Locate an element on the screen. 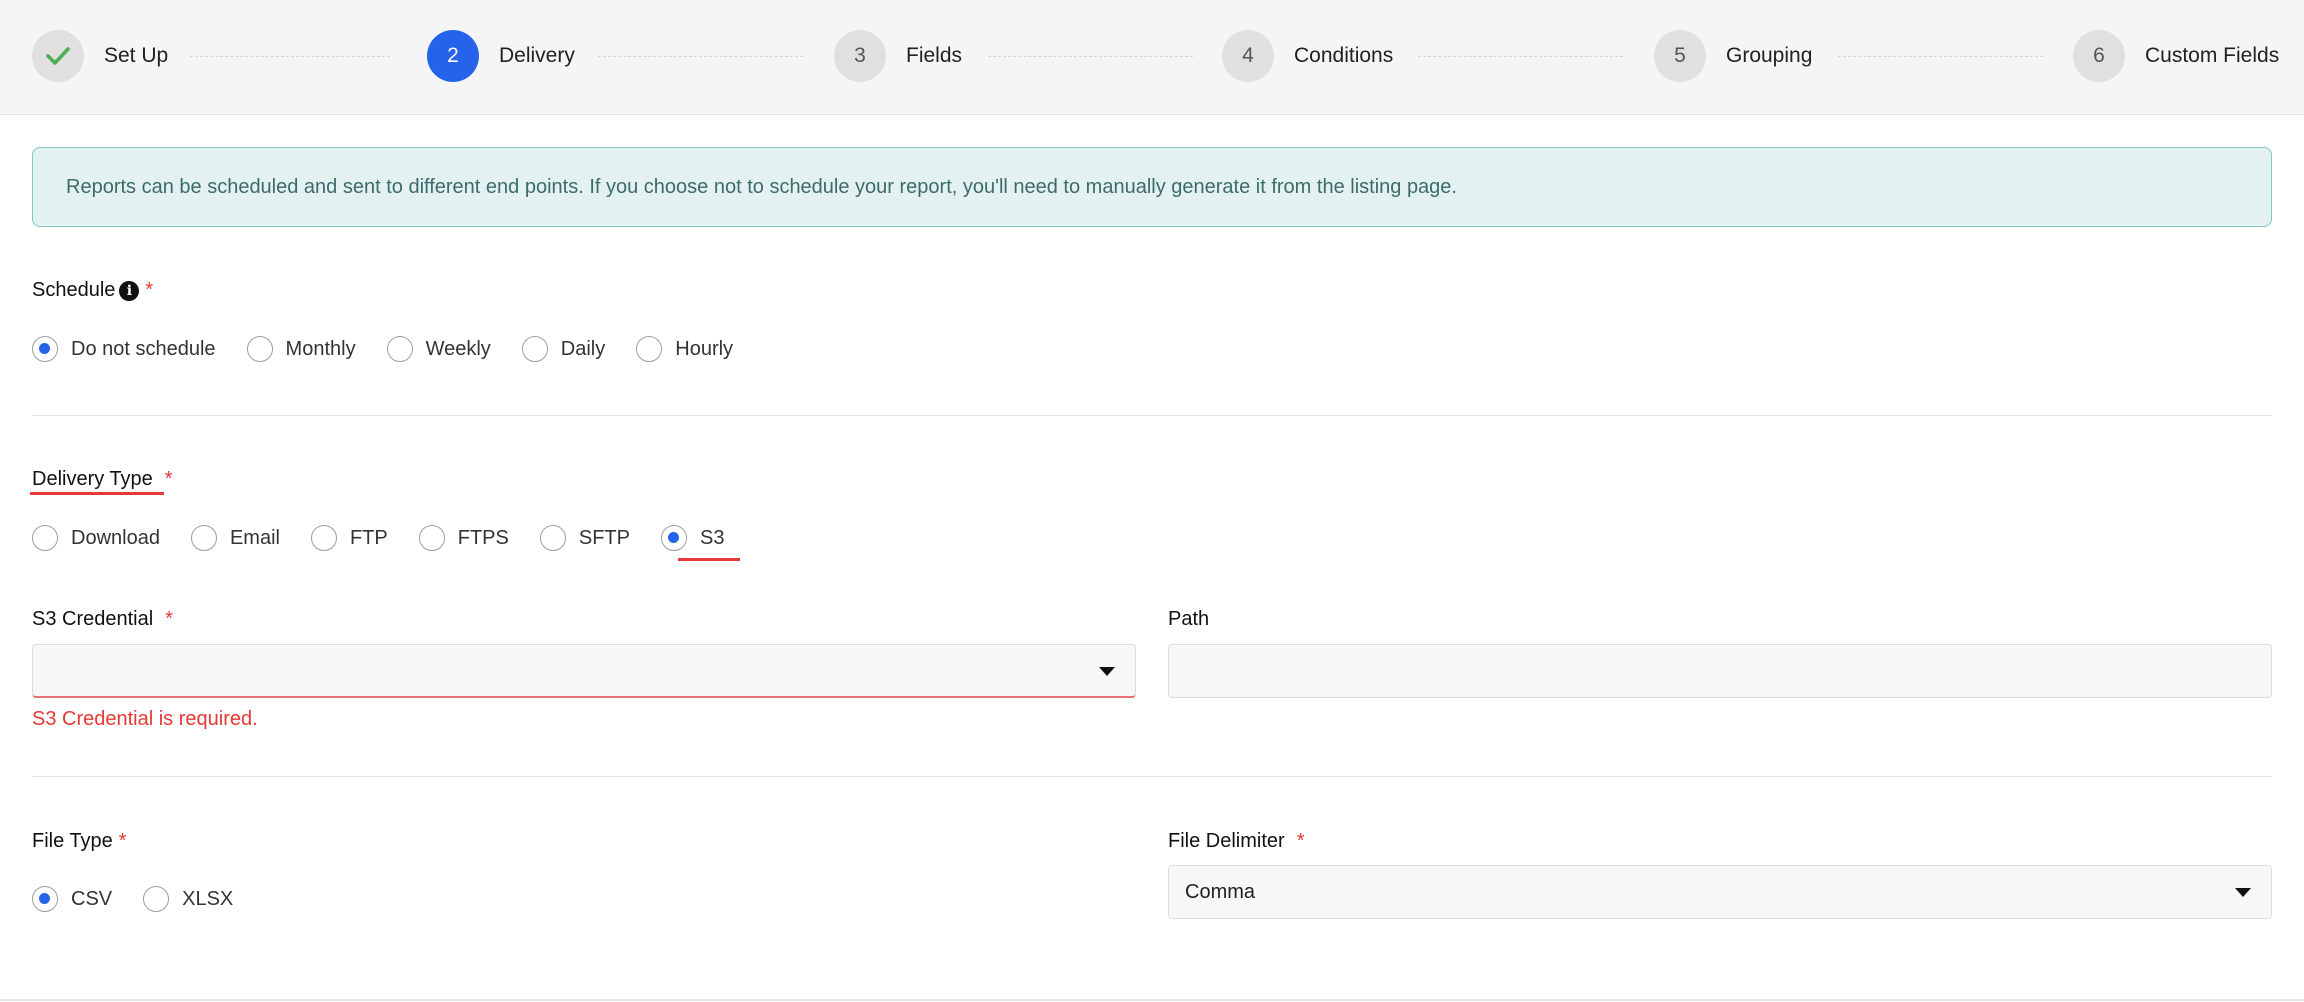 This screenshot has width=2304, height=1002. delivery-type-label-text: Delivery Type is located at coordinates (92, 479).